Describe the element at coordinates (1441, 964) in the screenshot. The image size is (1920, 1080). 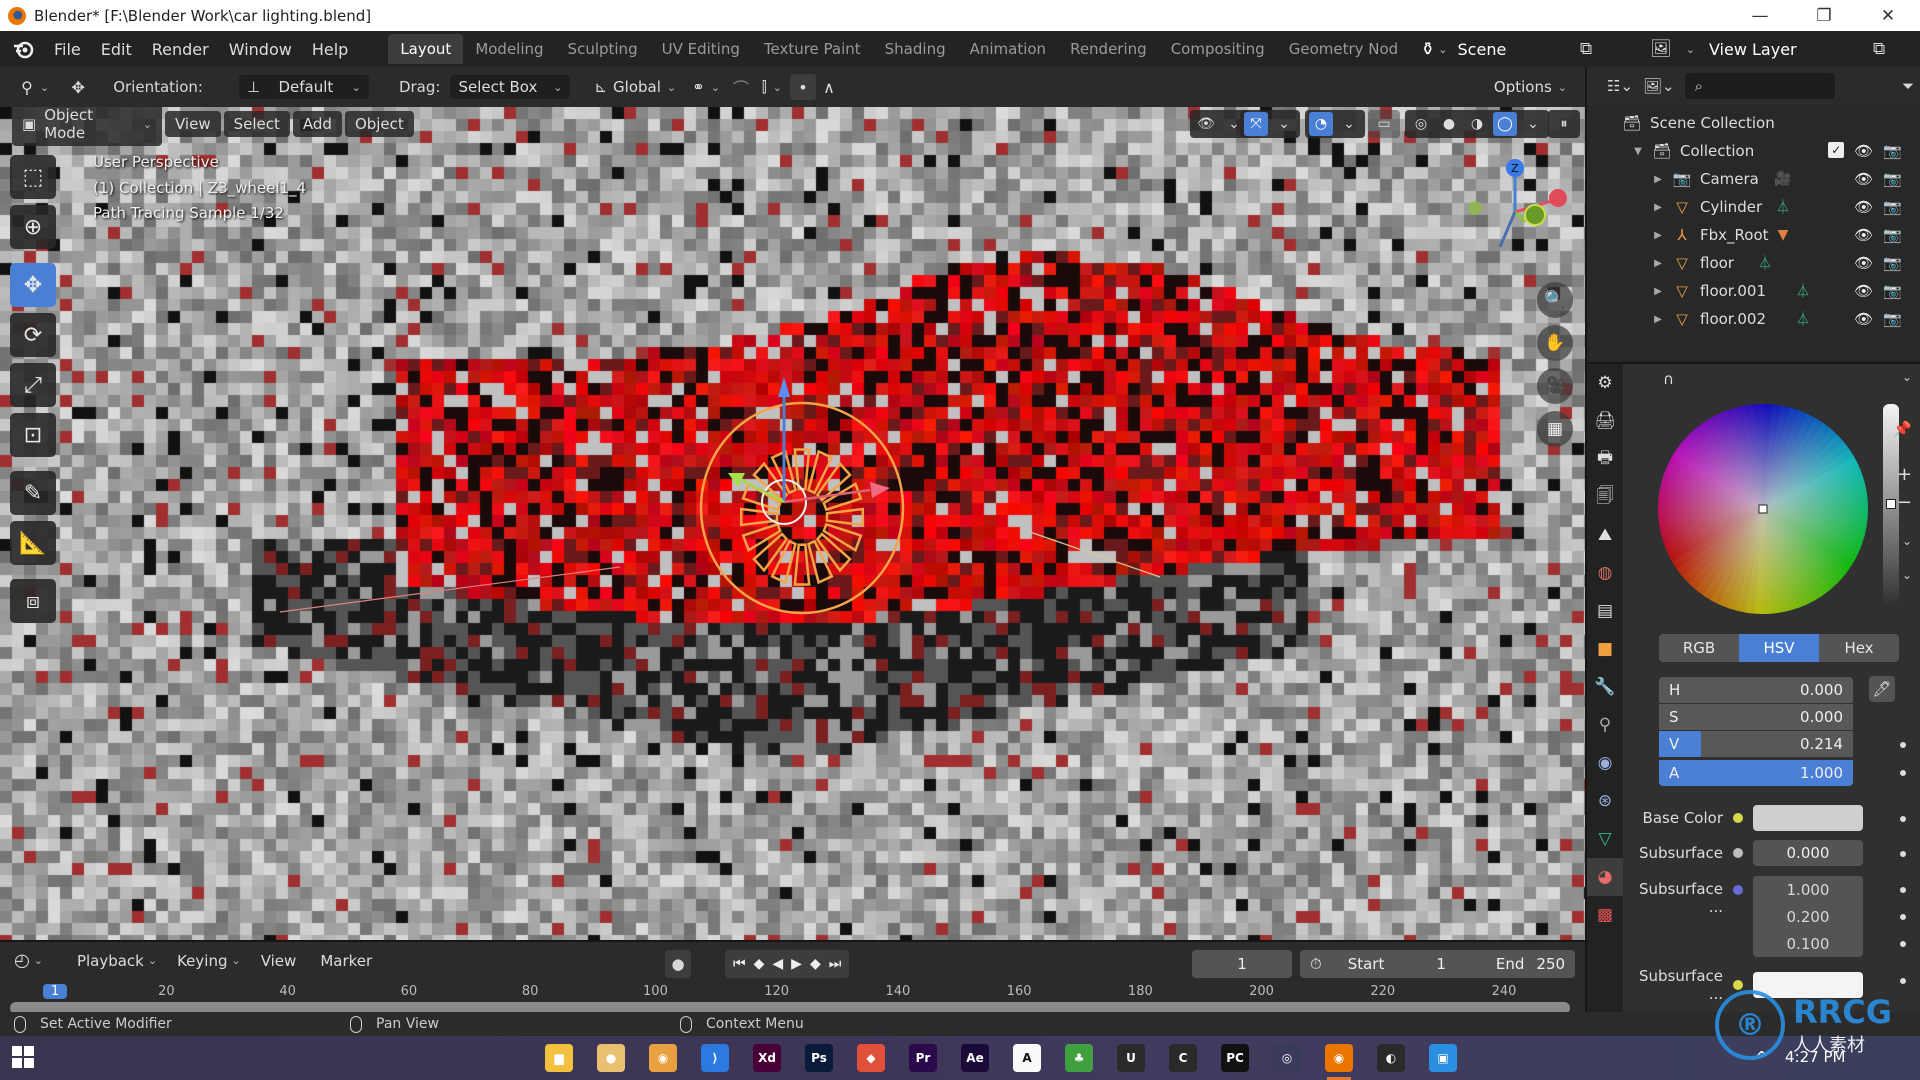
I see `start-frame-field: 1` at that location.